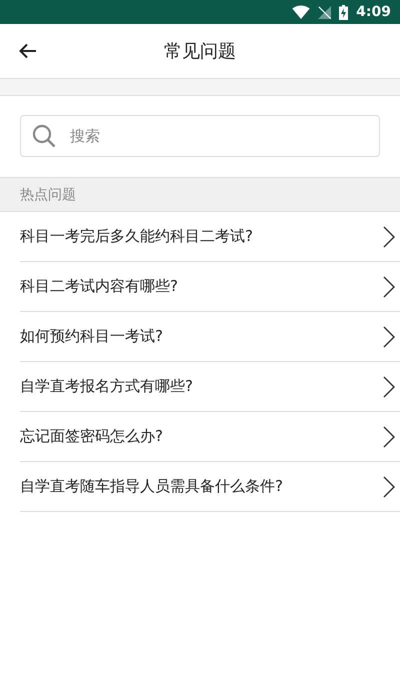  What do you see at coordinates (210, 287) in the screenshot?
I see `question-item: 科目二考试内容有哪些?` at bounding box center [210, 287].